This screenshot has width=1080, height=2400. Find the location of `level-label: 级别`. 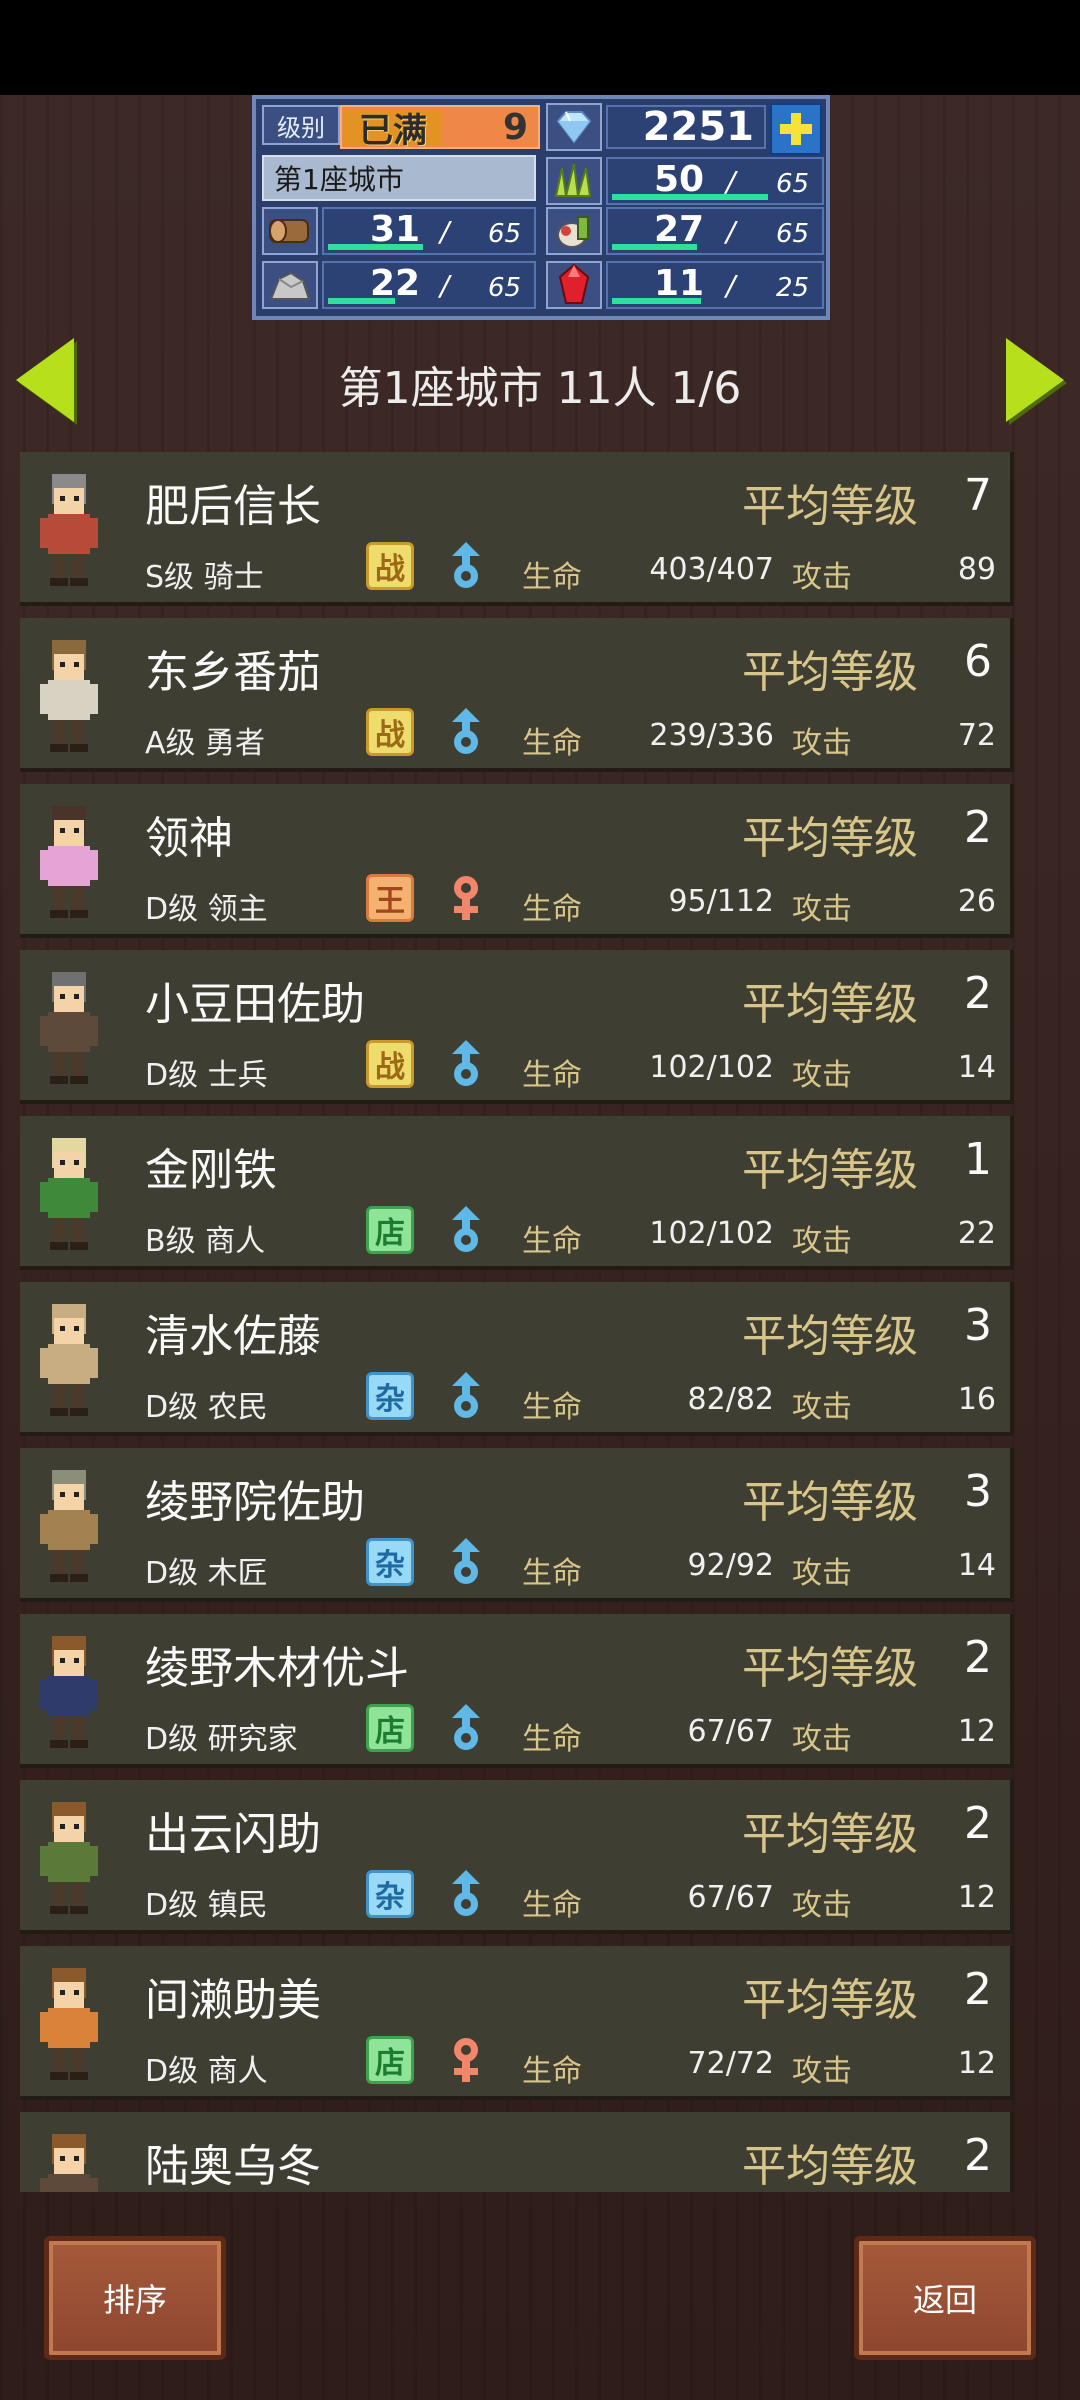

level-label: 级别 is located at coordinates (301, 125).